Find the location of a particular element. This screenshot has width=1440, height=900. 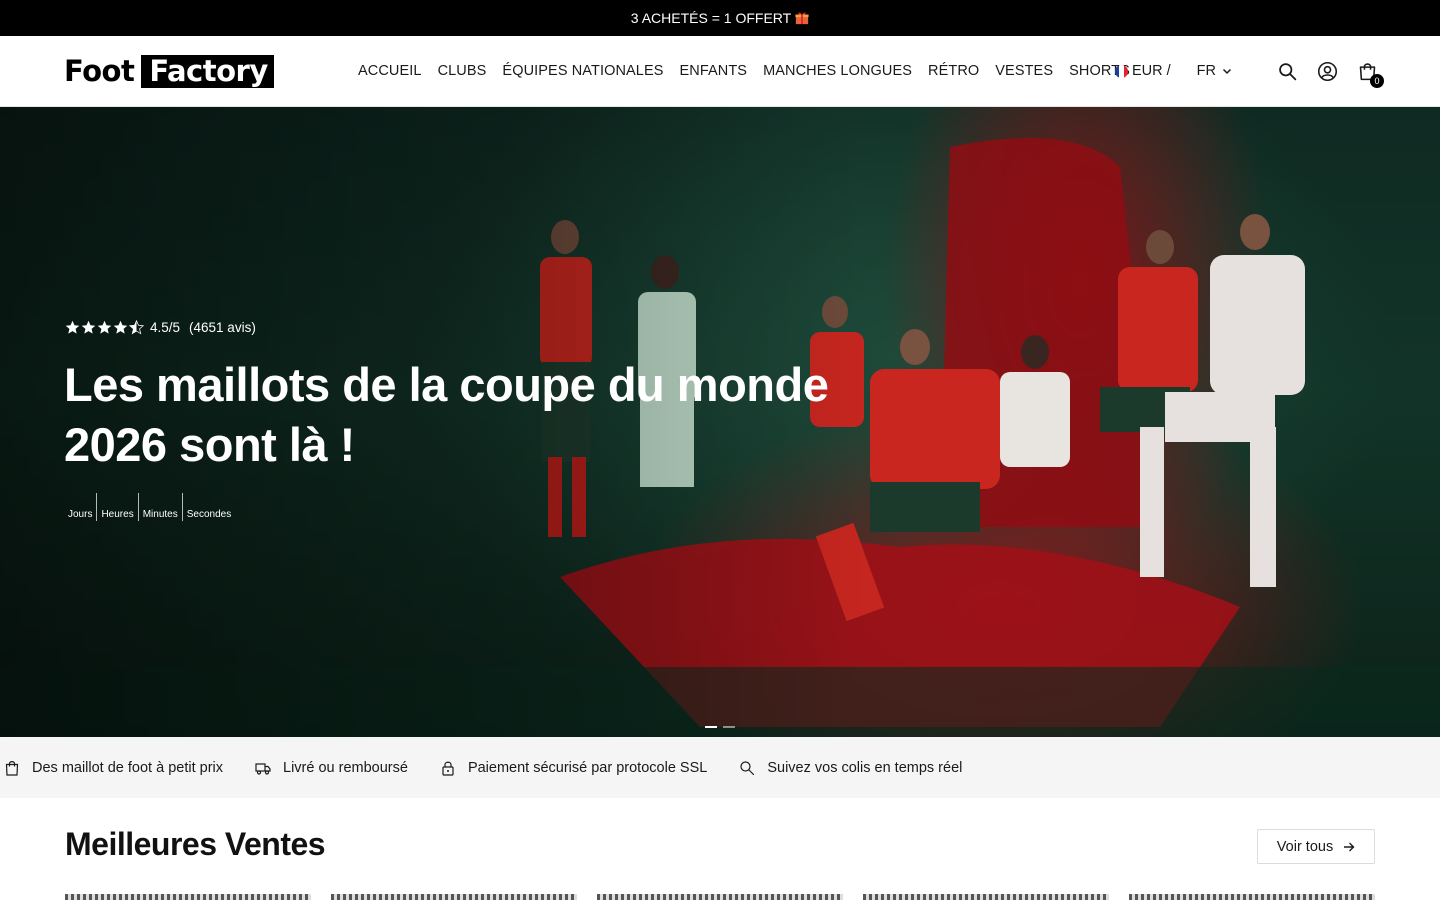

announcement-text: 3 ACHETÉS = 1 OFFERT is located at coordinates (711, 18).